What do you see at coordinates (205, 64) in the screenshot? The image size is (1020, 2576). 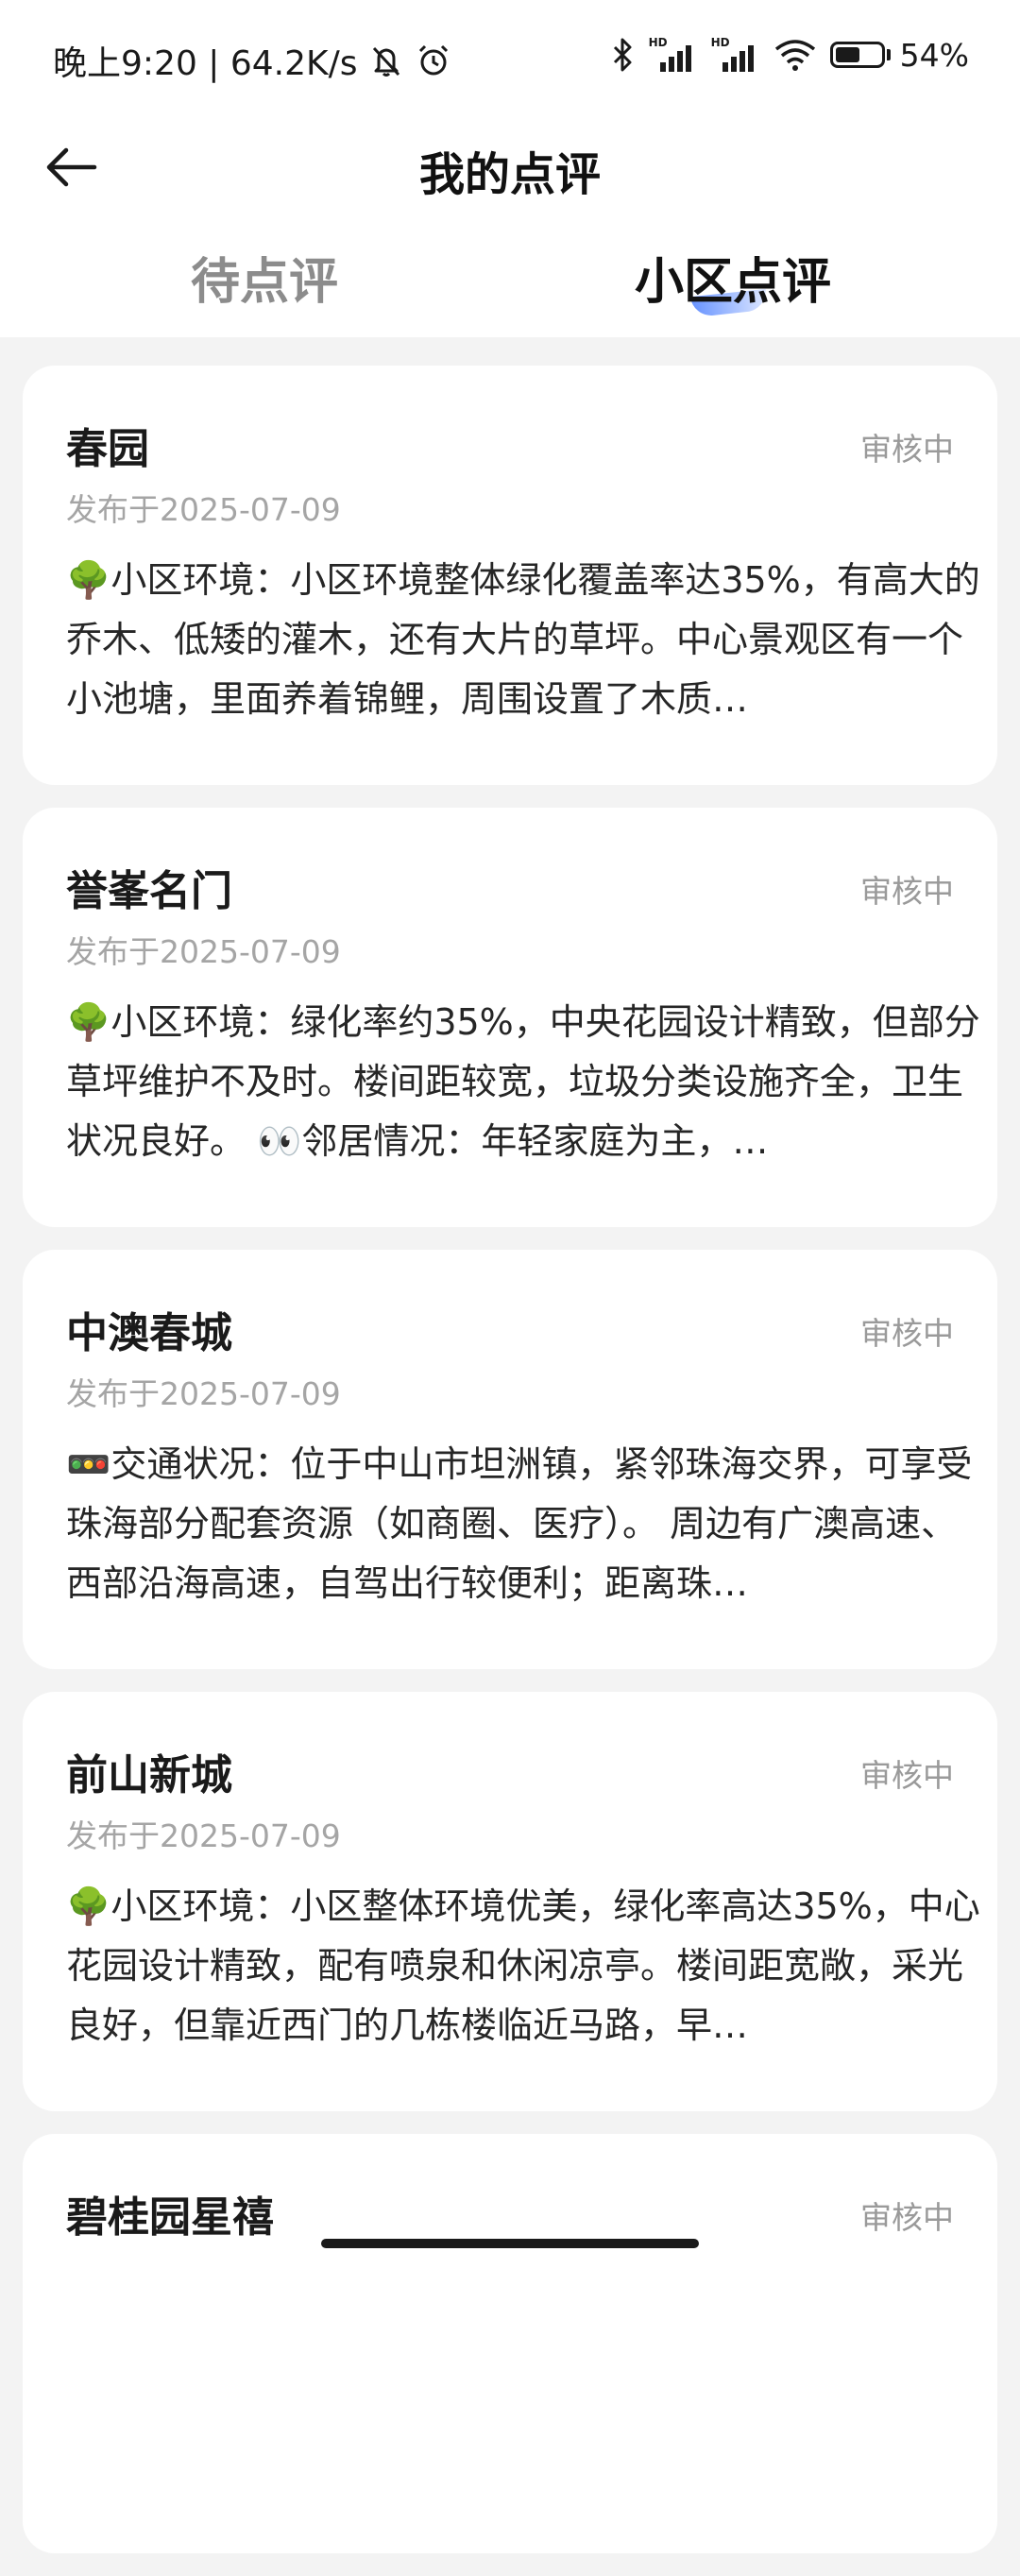 I see `status-time-speed: 晚上9:20 | 64.2K/s` at bounding box center [205, 64].